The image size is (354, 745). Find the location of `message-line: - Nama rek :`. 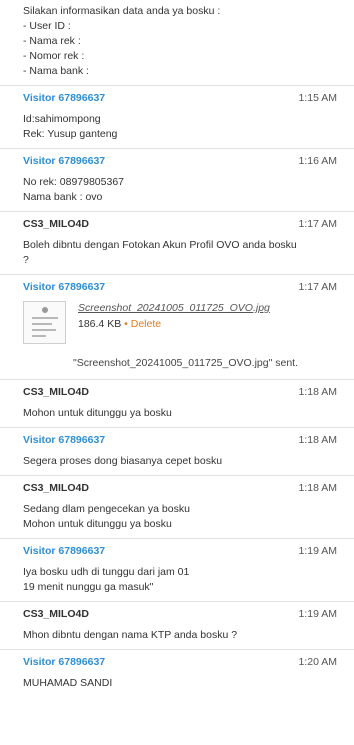

message-line: - Nama rek : is located at coordinates (52, 41).